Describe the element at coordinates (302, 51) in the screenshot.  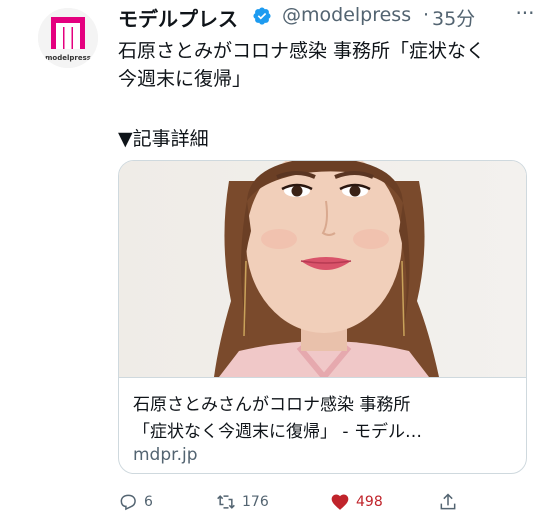
I see `tweet-text-line-1: 石原さとみがコロナ感染 事務所「症状なく` at that location.